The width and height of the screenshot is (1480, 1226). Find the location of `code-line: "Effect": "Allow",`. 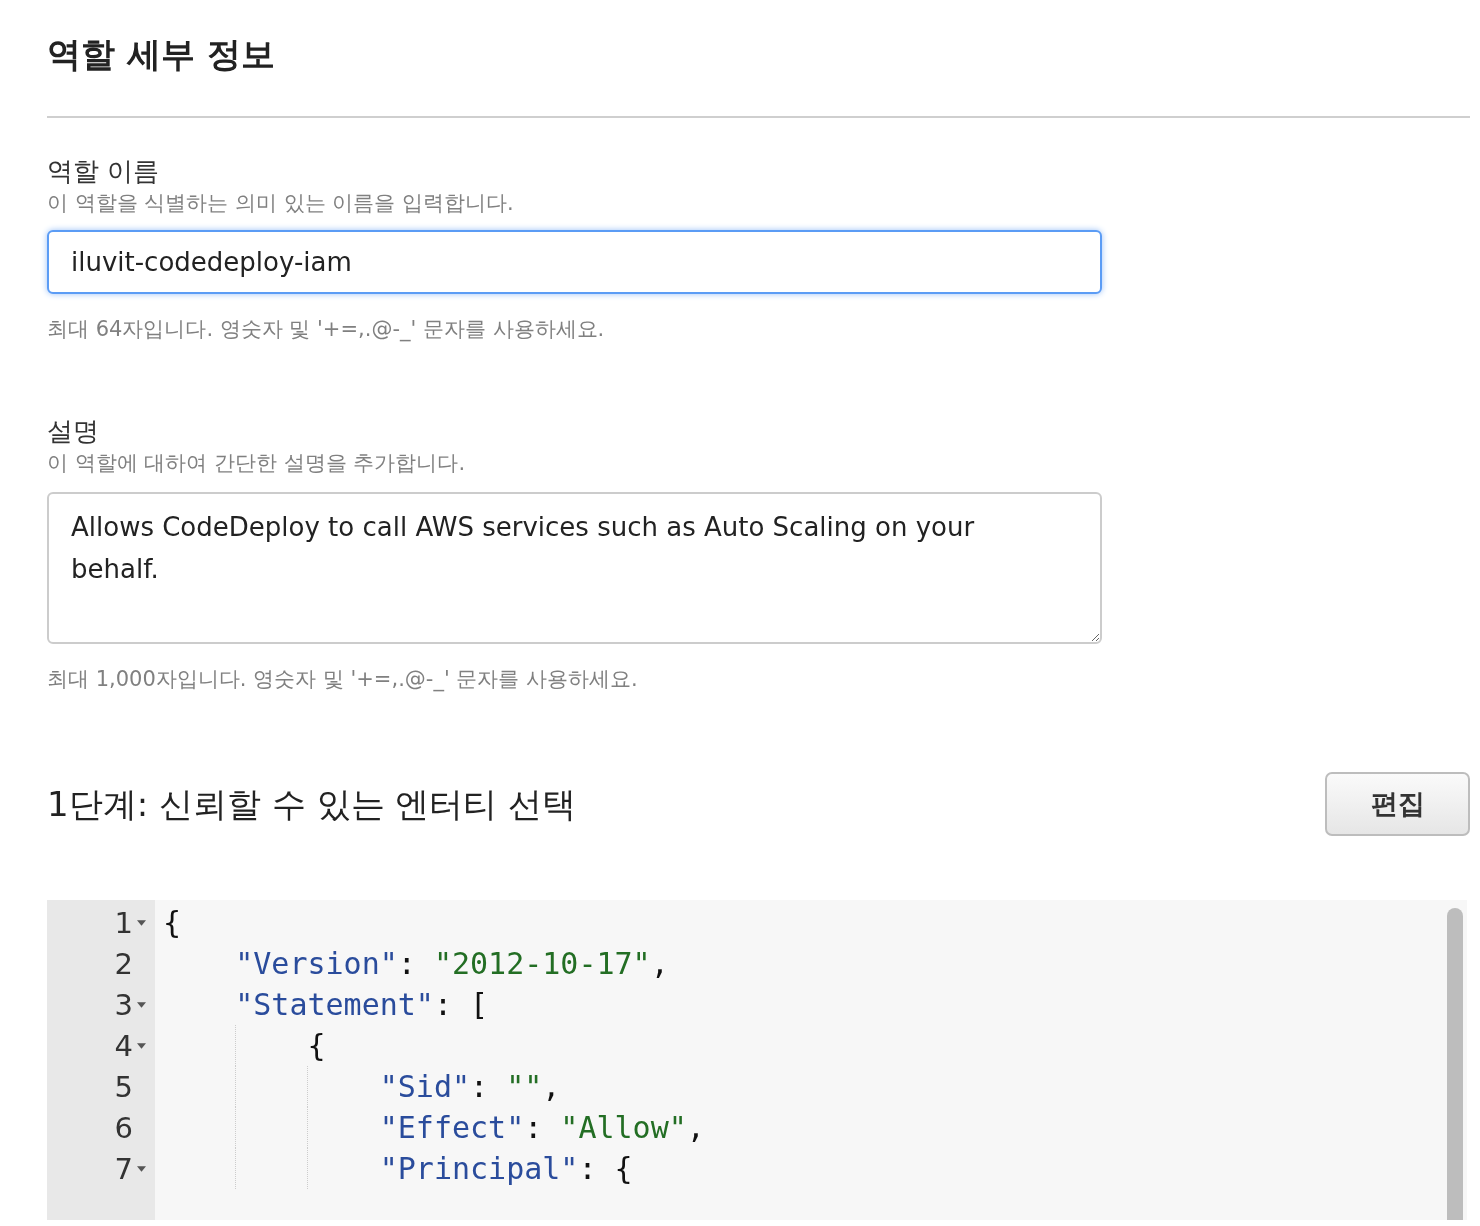

code-line: "Effect": "Allow", is located at coordinates (541, 1127).